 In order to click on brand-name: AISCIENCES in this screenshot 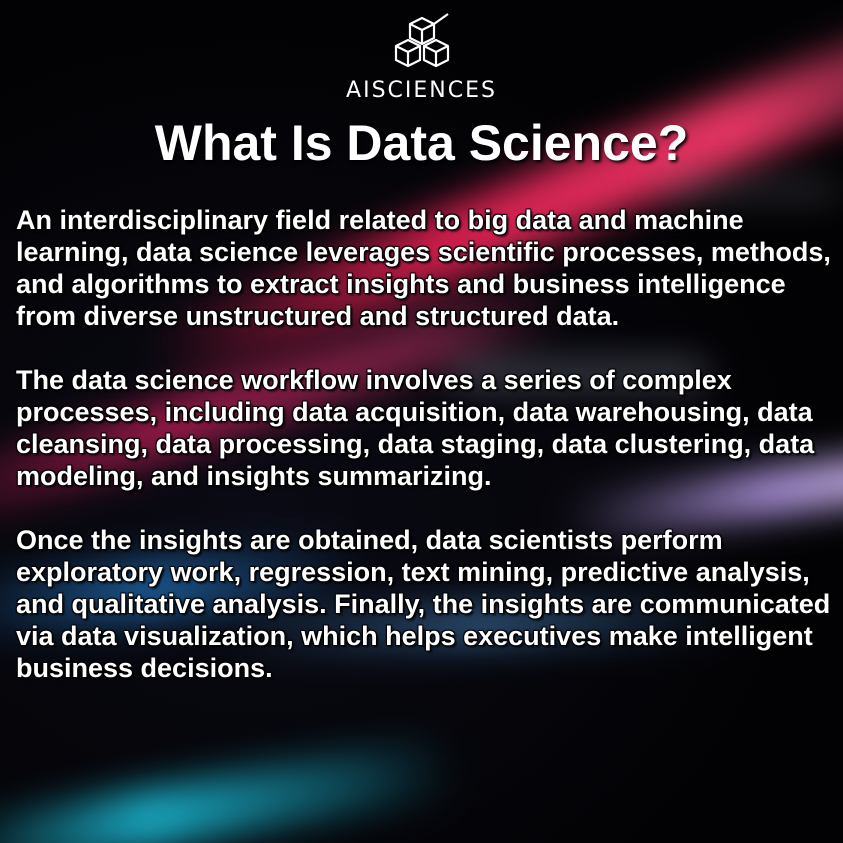, I will do `click(421, 90)`.